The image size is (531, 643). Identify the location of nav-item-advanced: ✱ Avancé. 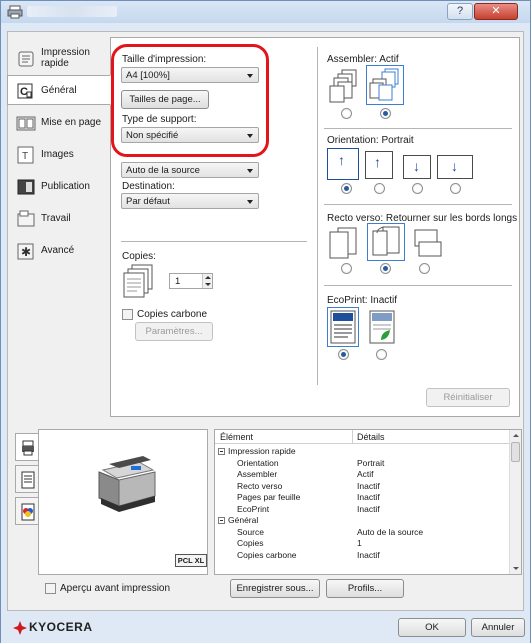
(58, 250).